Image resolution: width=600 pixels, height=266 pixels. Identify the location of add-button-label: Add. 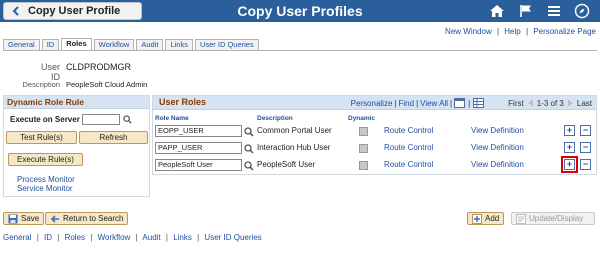
(492, 218).